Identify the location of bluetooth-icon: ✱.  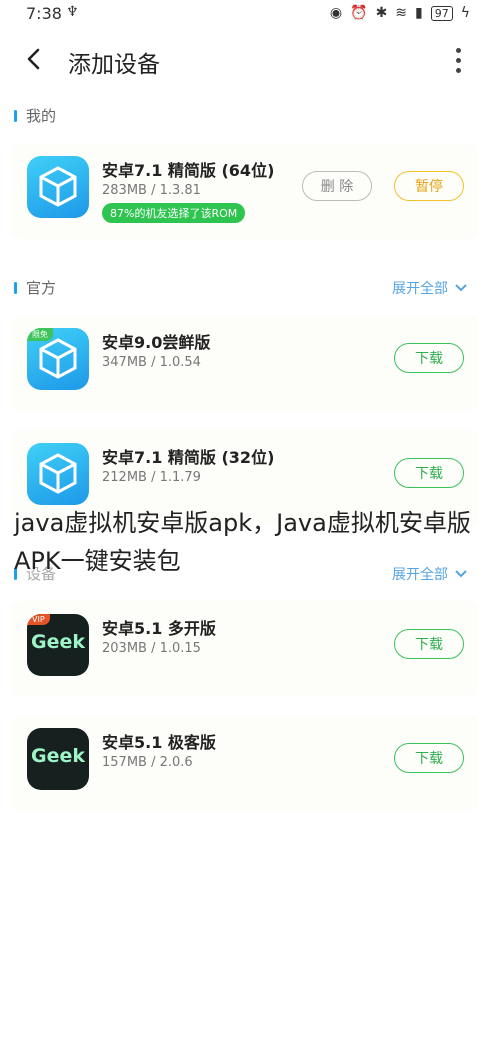
(381, 13).